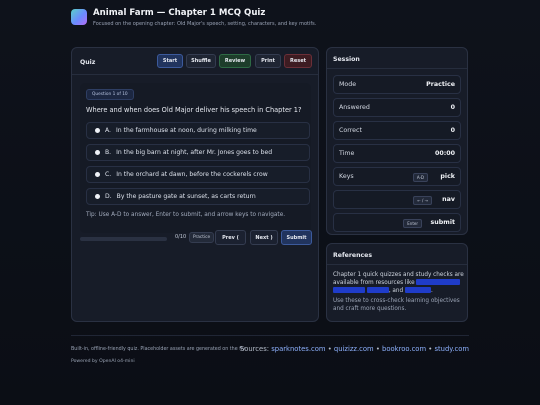  I want to click on session-key: Correct, so click(350, 130).